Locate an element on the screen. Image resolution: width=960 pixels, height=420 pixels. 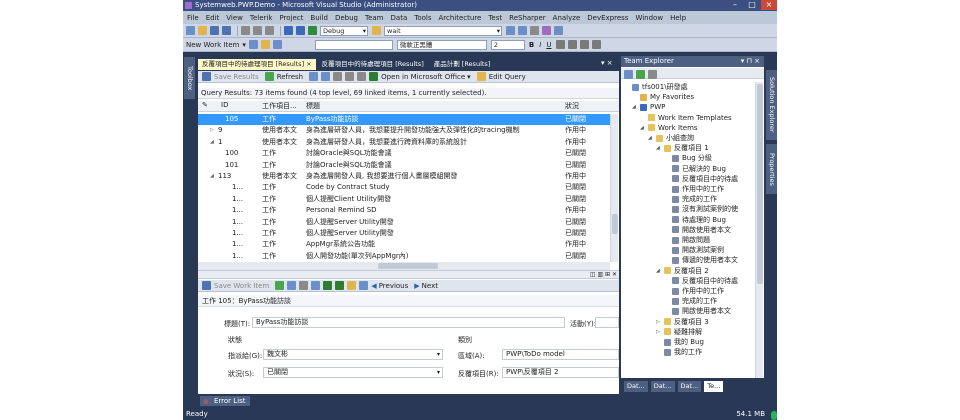
toolbox-icon is located at coordinates (534, 30).